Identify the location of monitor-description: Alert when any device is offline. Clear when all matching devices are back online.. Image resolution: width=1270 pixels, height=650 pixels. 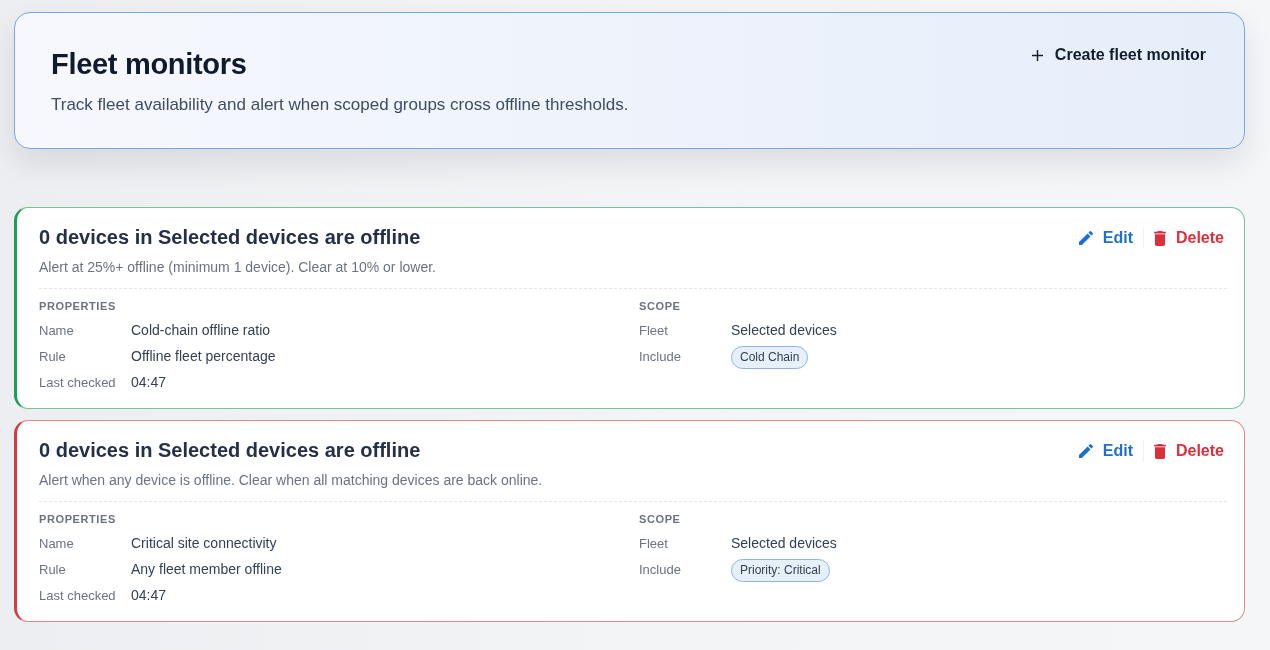
(291, 480).